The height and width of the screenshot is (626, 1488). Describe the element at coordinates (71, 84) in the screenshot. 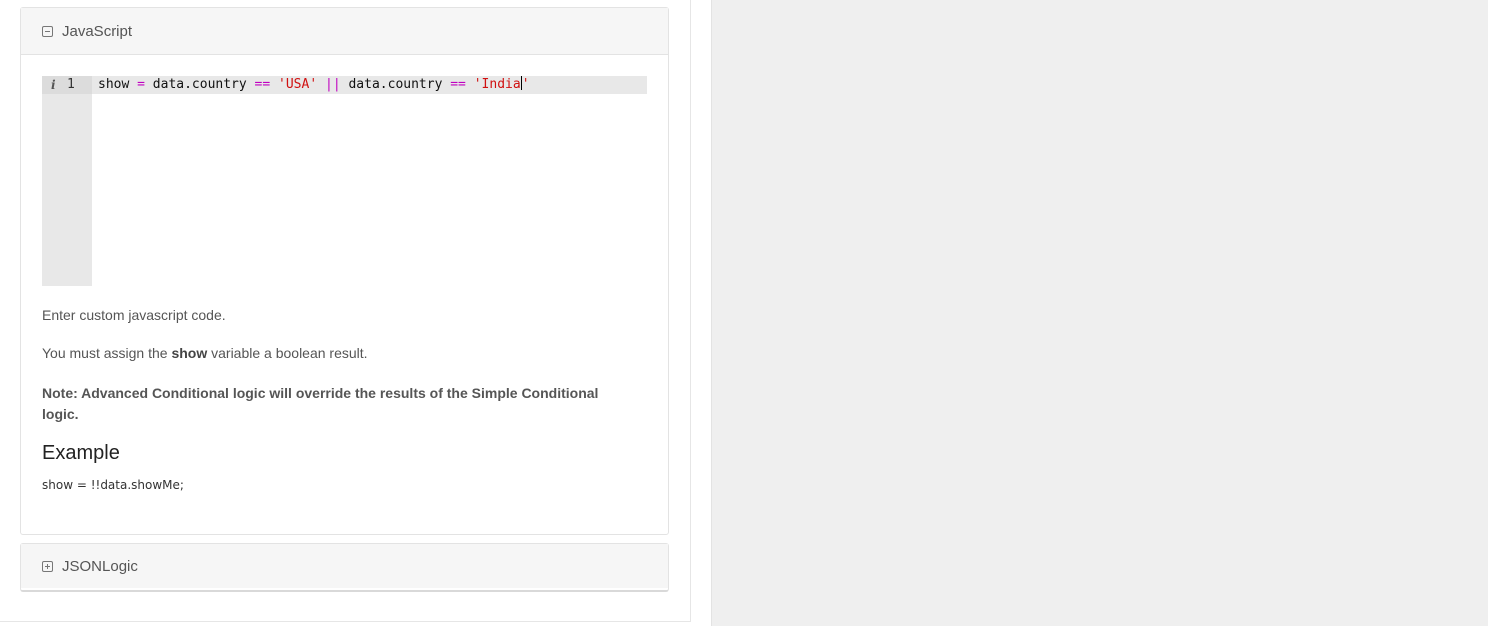

I see `line-number: 1` at that location.